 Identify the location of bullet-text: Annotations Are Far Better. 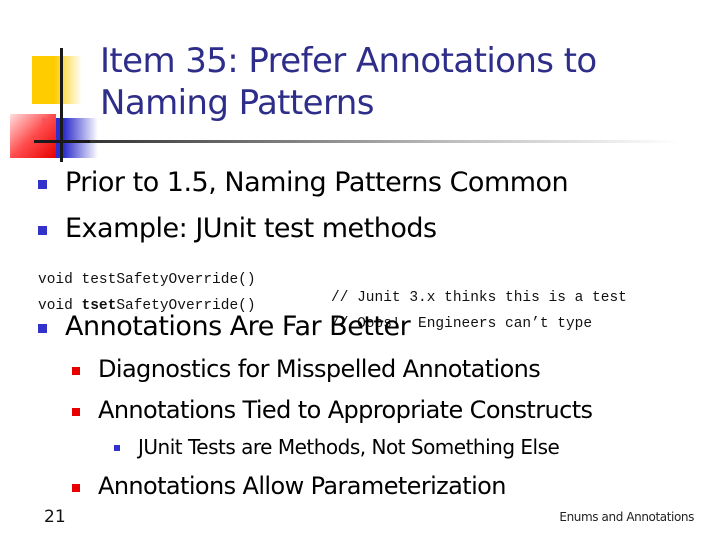
(238, 326).